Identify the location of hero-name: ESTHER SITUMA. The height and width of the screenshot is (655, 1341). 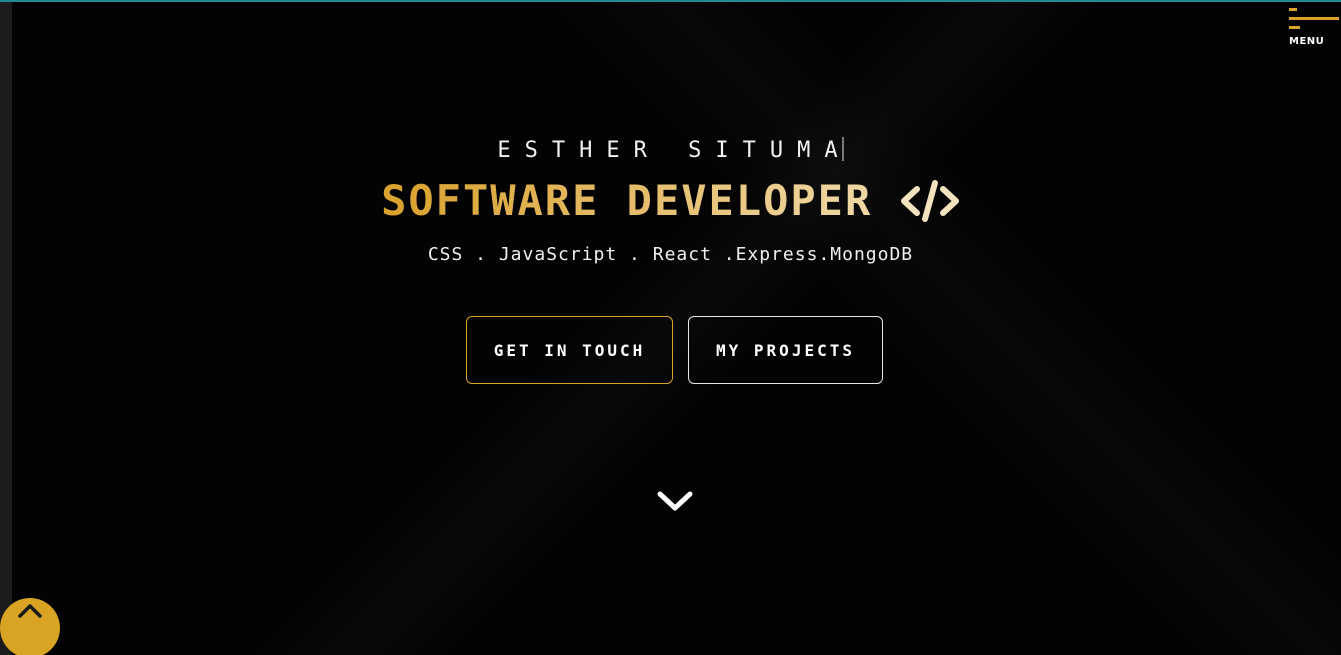
(674, 150).